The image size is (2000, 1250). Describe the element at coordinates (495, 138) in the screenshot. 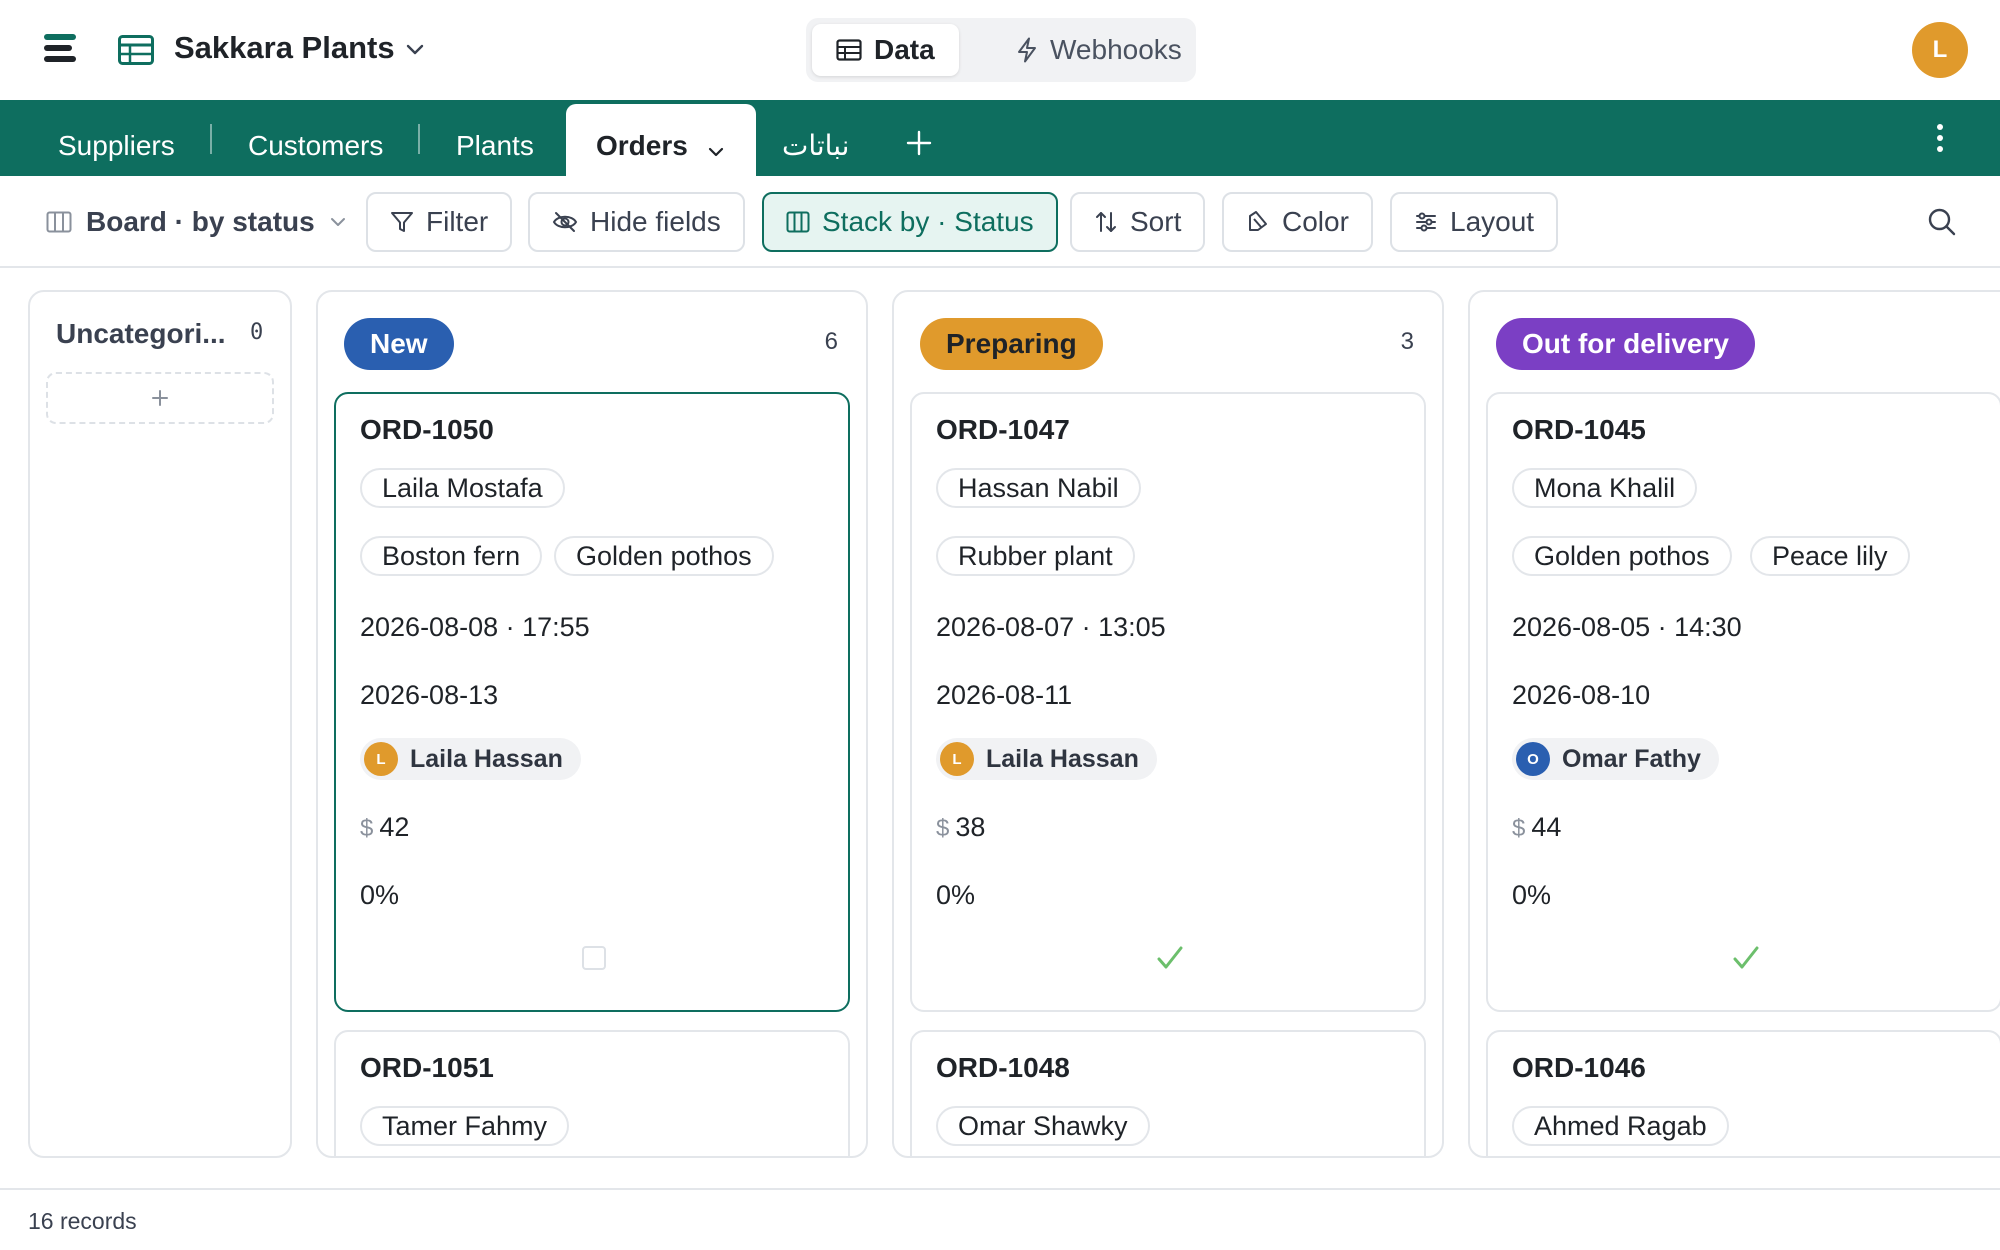

I see `tab-plants: Plants` at that location.